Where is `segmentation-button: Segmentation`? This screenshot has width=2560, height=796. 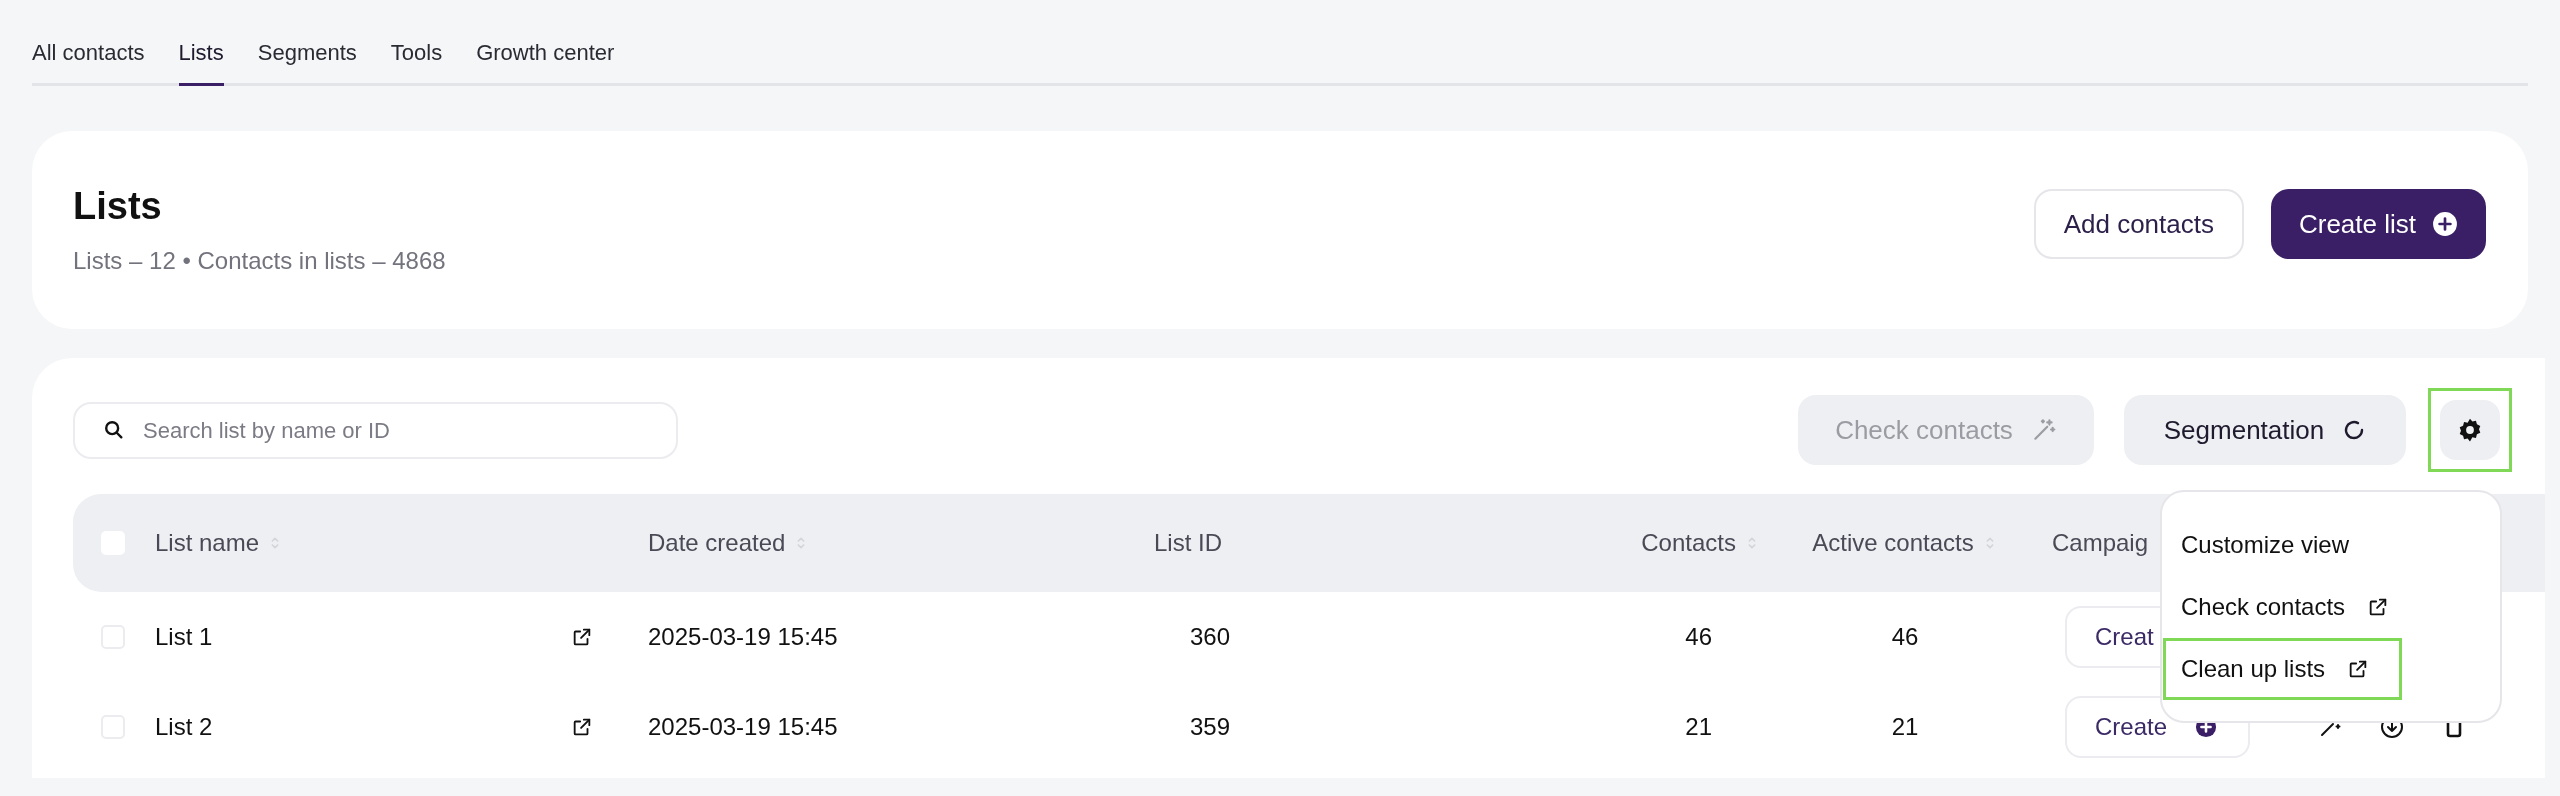 segmentation-button: Segmentation is located at coordinates (2265, 430).